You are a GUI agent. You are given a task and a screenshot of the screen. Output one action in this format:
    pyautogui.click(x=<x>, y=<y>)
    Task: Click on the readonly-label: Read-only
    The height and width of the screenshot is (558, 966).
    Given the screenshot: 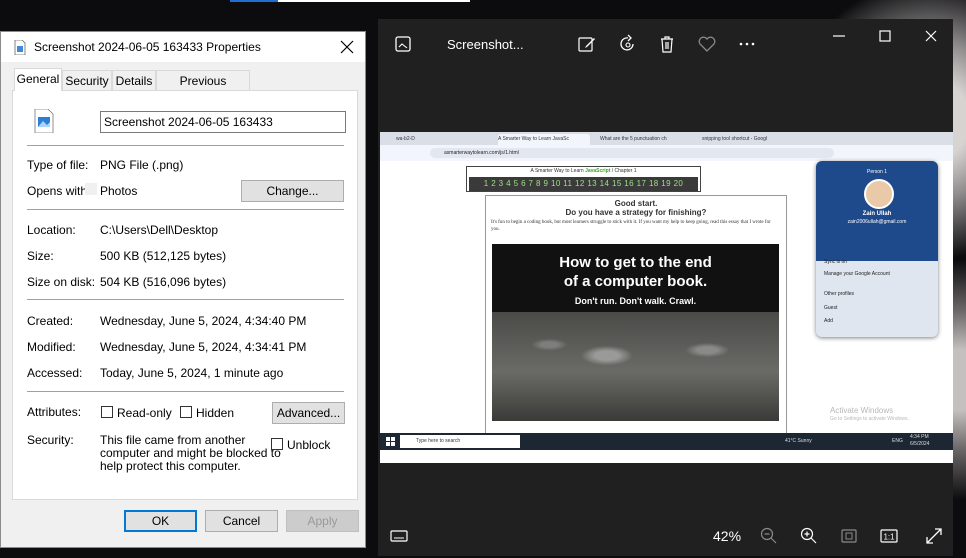 What is the action you would take?
    pyautogui.click(x=144, y=413)
    